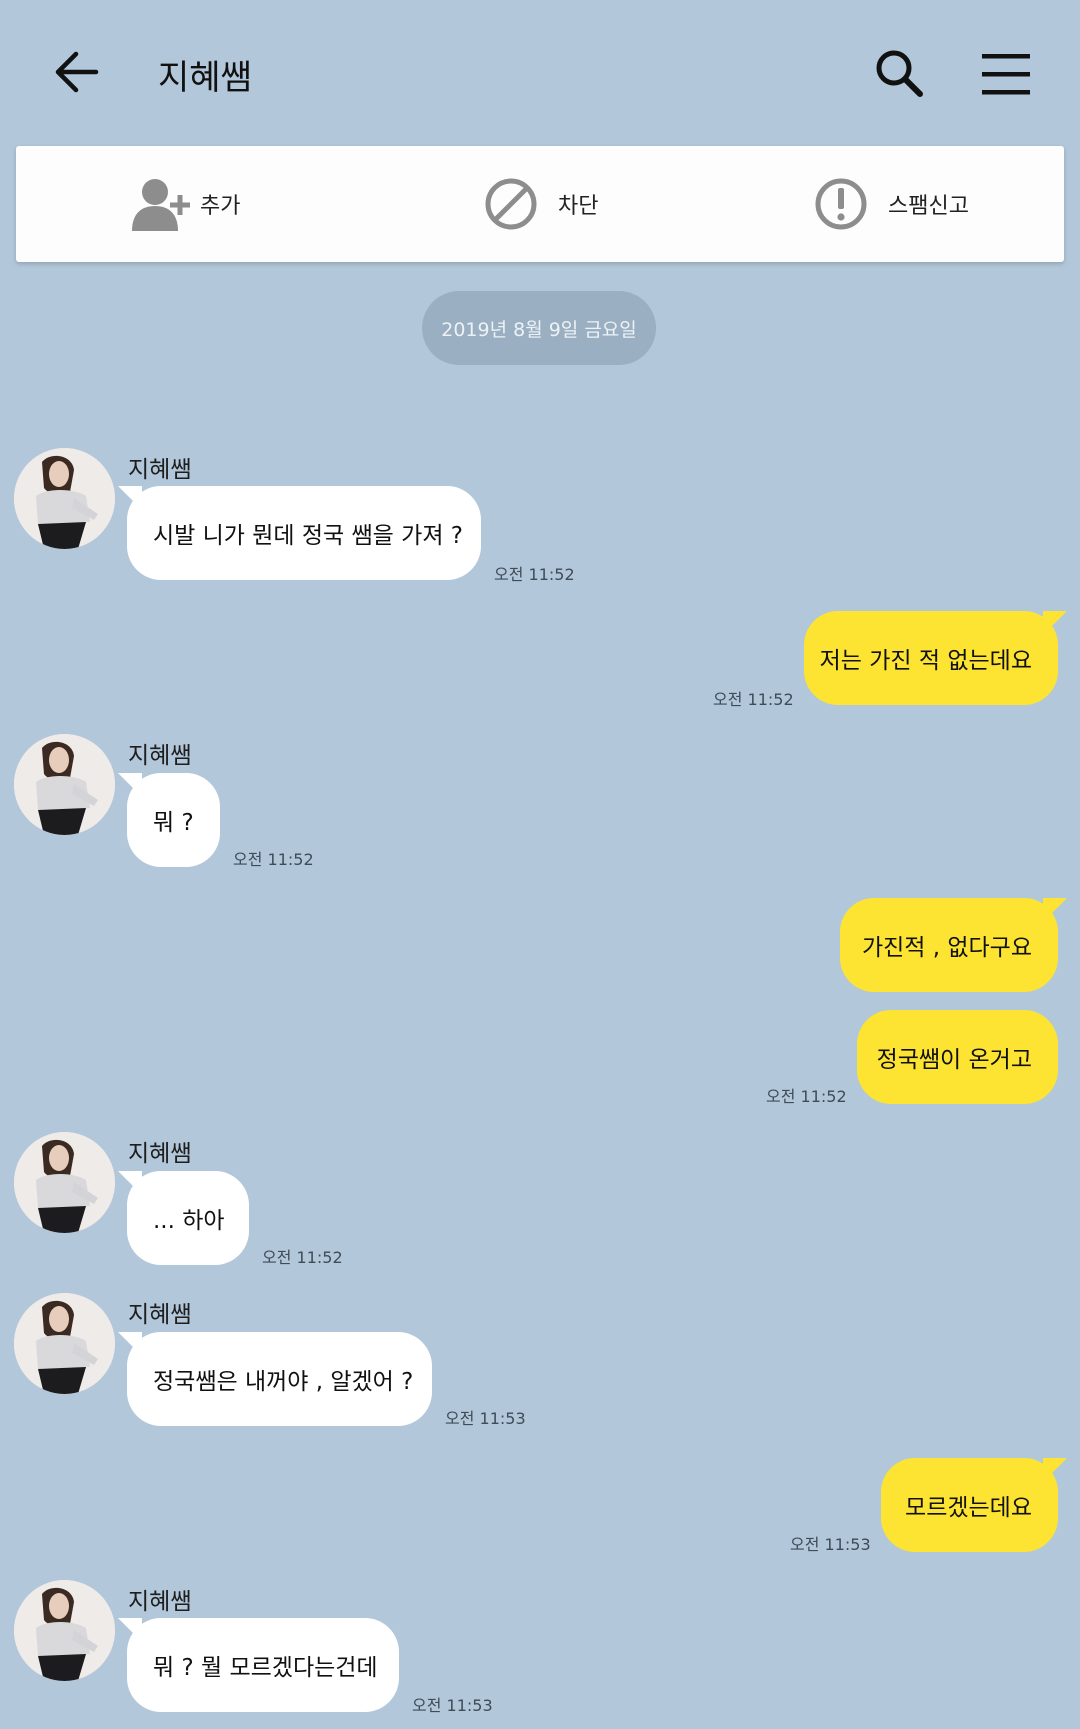 This screenshot has width=1080, height=1729. I want to click on message-text: 저는 가진 적 없는데요, so click(925, 661).